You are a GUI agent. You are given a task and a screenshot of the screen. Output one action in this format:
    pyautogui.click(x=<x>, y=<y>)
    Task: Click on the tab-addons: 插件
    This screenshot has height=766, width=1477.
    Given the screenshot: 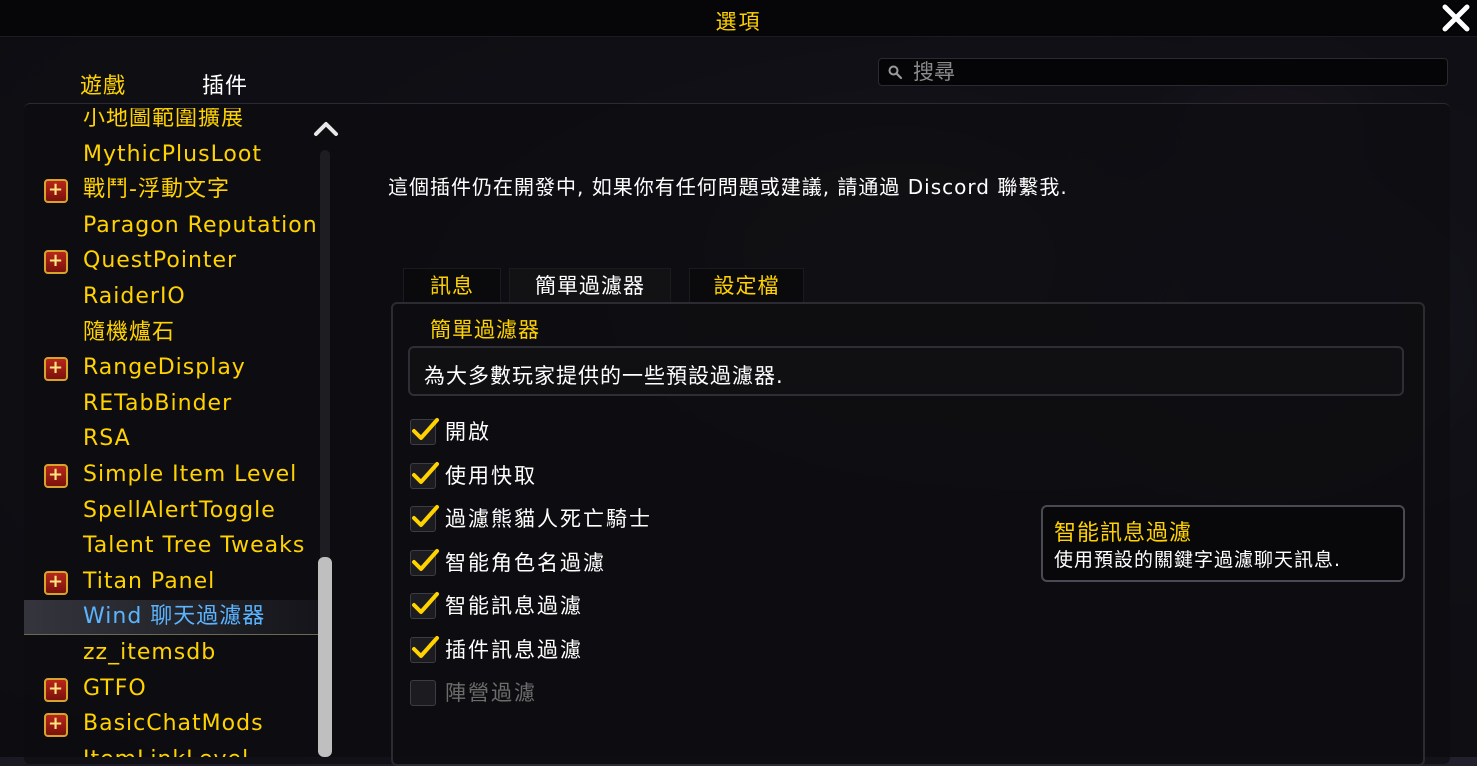 What is the action you would take?
    pyautogui.click(x=225, y=84)
    